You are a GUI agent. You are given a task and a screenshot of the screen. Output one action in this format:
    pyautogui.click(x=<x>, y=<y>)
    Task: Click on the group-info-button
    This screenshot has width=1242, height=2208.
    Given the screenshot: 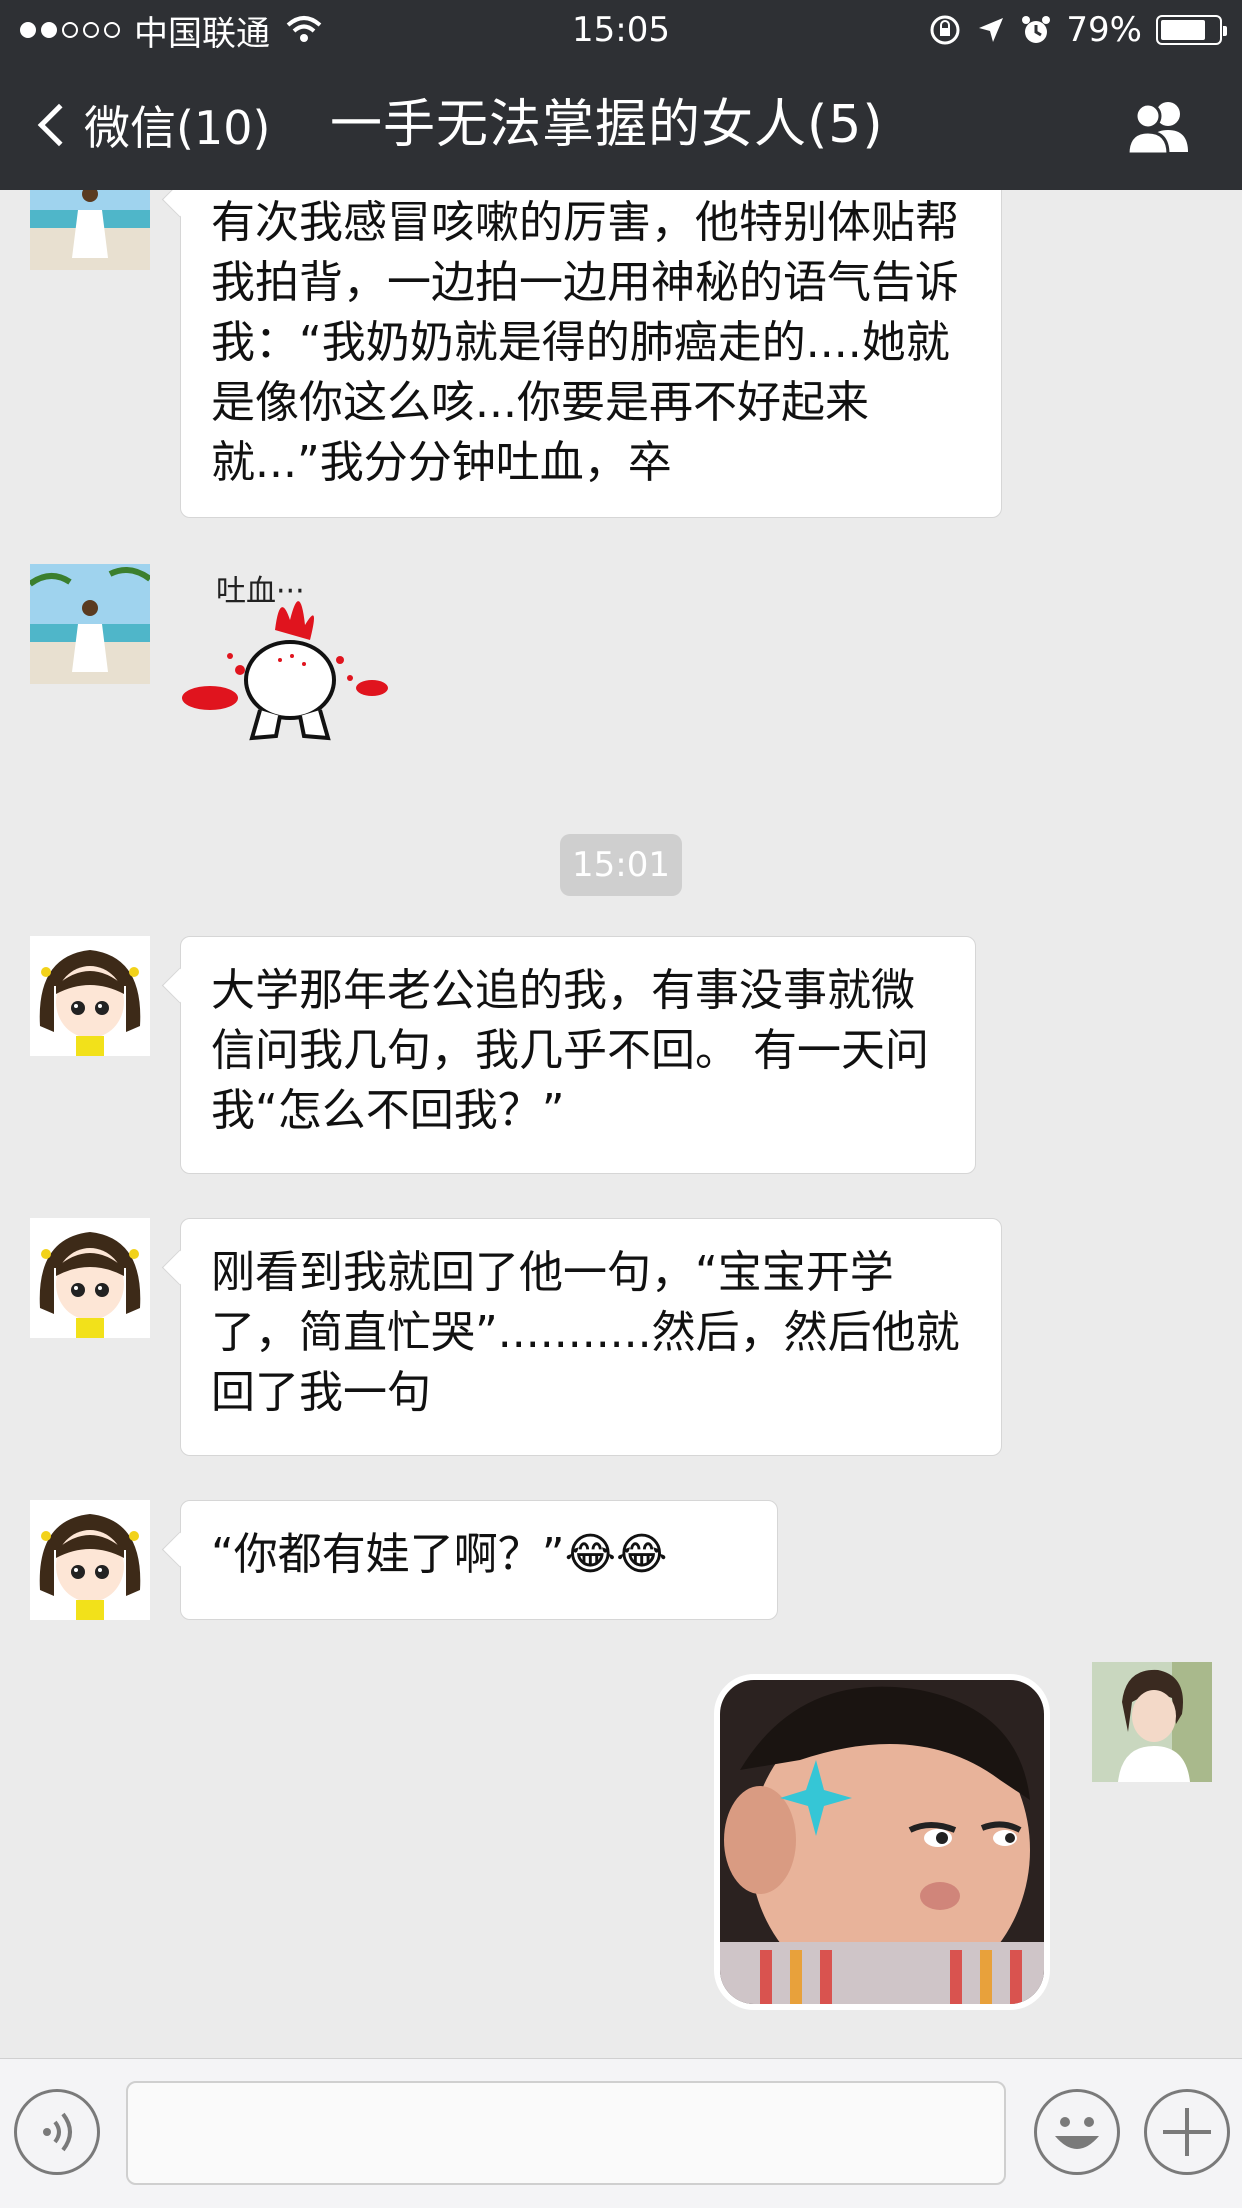 What is the action you would take?
    pyautogui.click(x=1159, y=127)
    